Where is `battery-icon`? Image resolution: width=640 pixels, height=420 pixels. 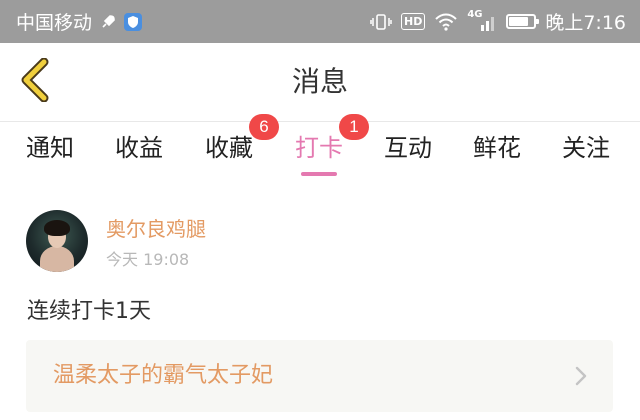
battery-icon is located at coordinates (523, 21).